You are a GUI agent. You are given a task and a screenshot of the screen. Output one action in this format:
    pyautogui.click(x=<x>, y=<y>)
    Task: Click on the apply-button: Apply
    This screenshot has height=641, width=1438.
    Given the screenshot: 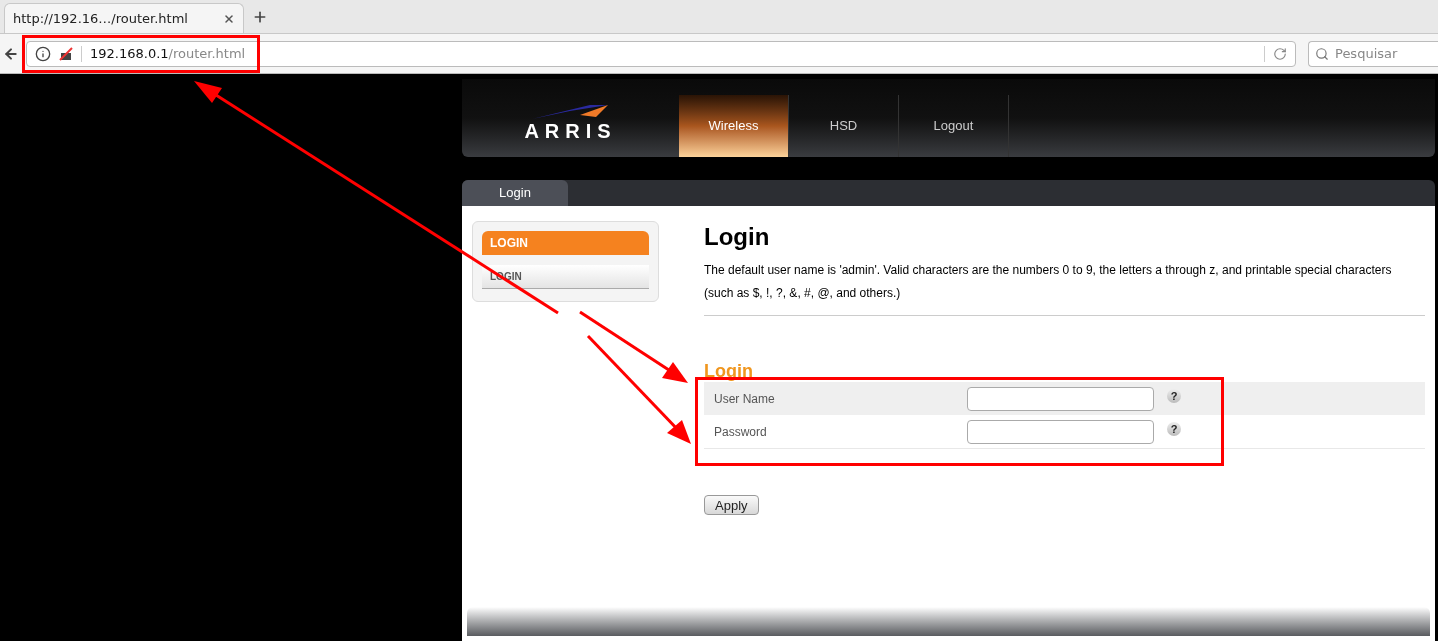 What is the action you would take?
    pyautogui.click(x=731, y=505)
    